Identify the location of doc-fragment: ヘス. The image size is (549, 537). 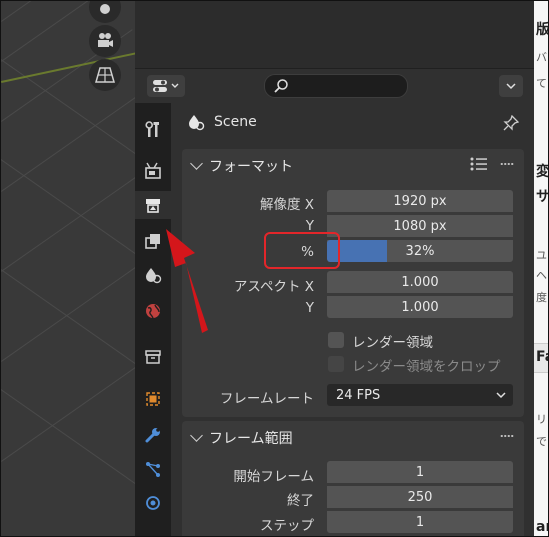
(542, 275).